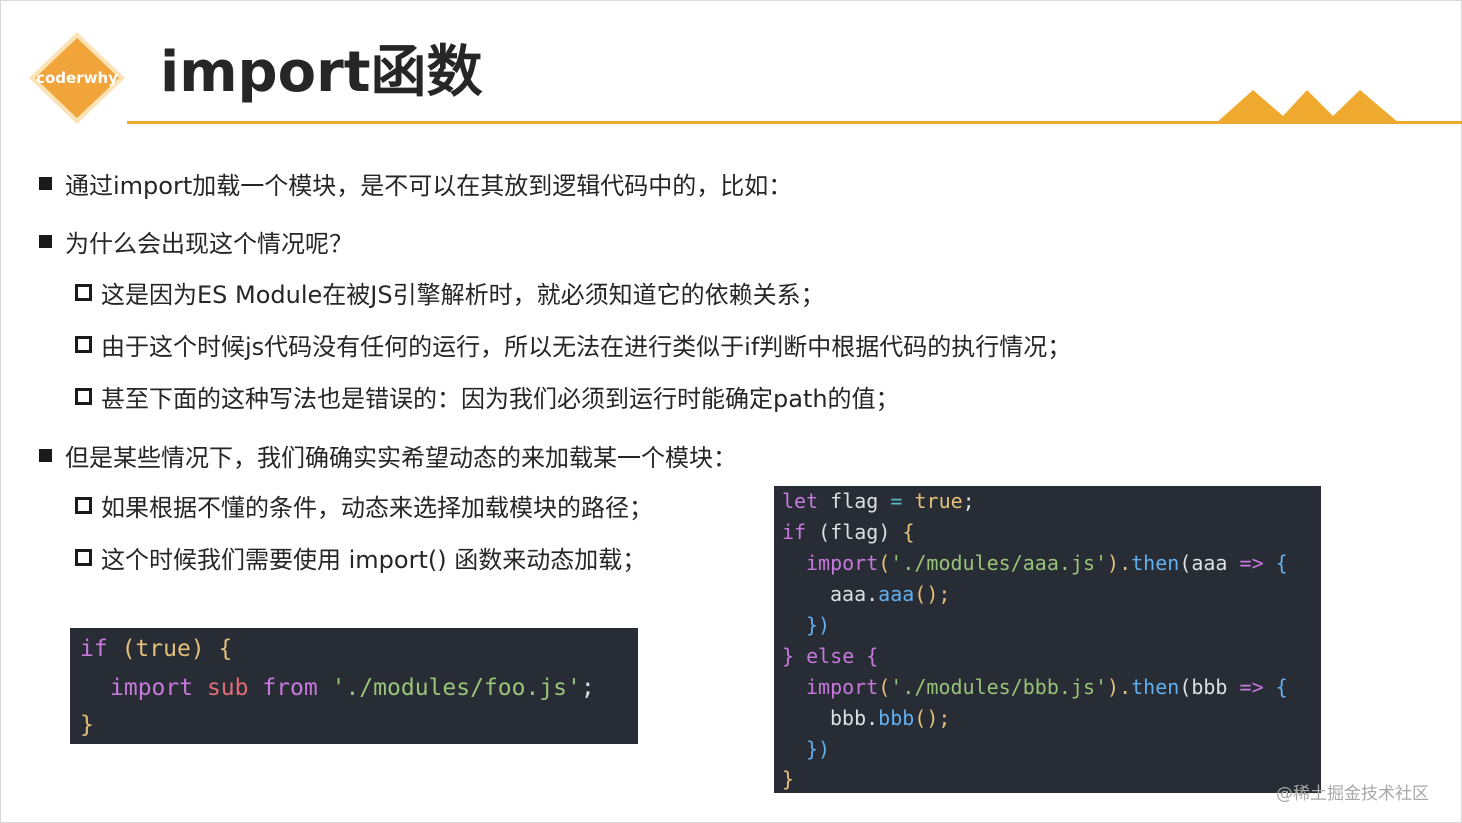  Describe the element at coordinates (1307, 107) in the screenshot. I see `header-peaks-decoration` at that location.